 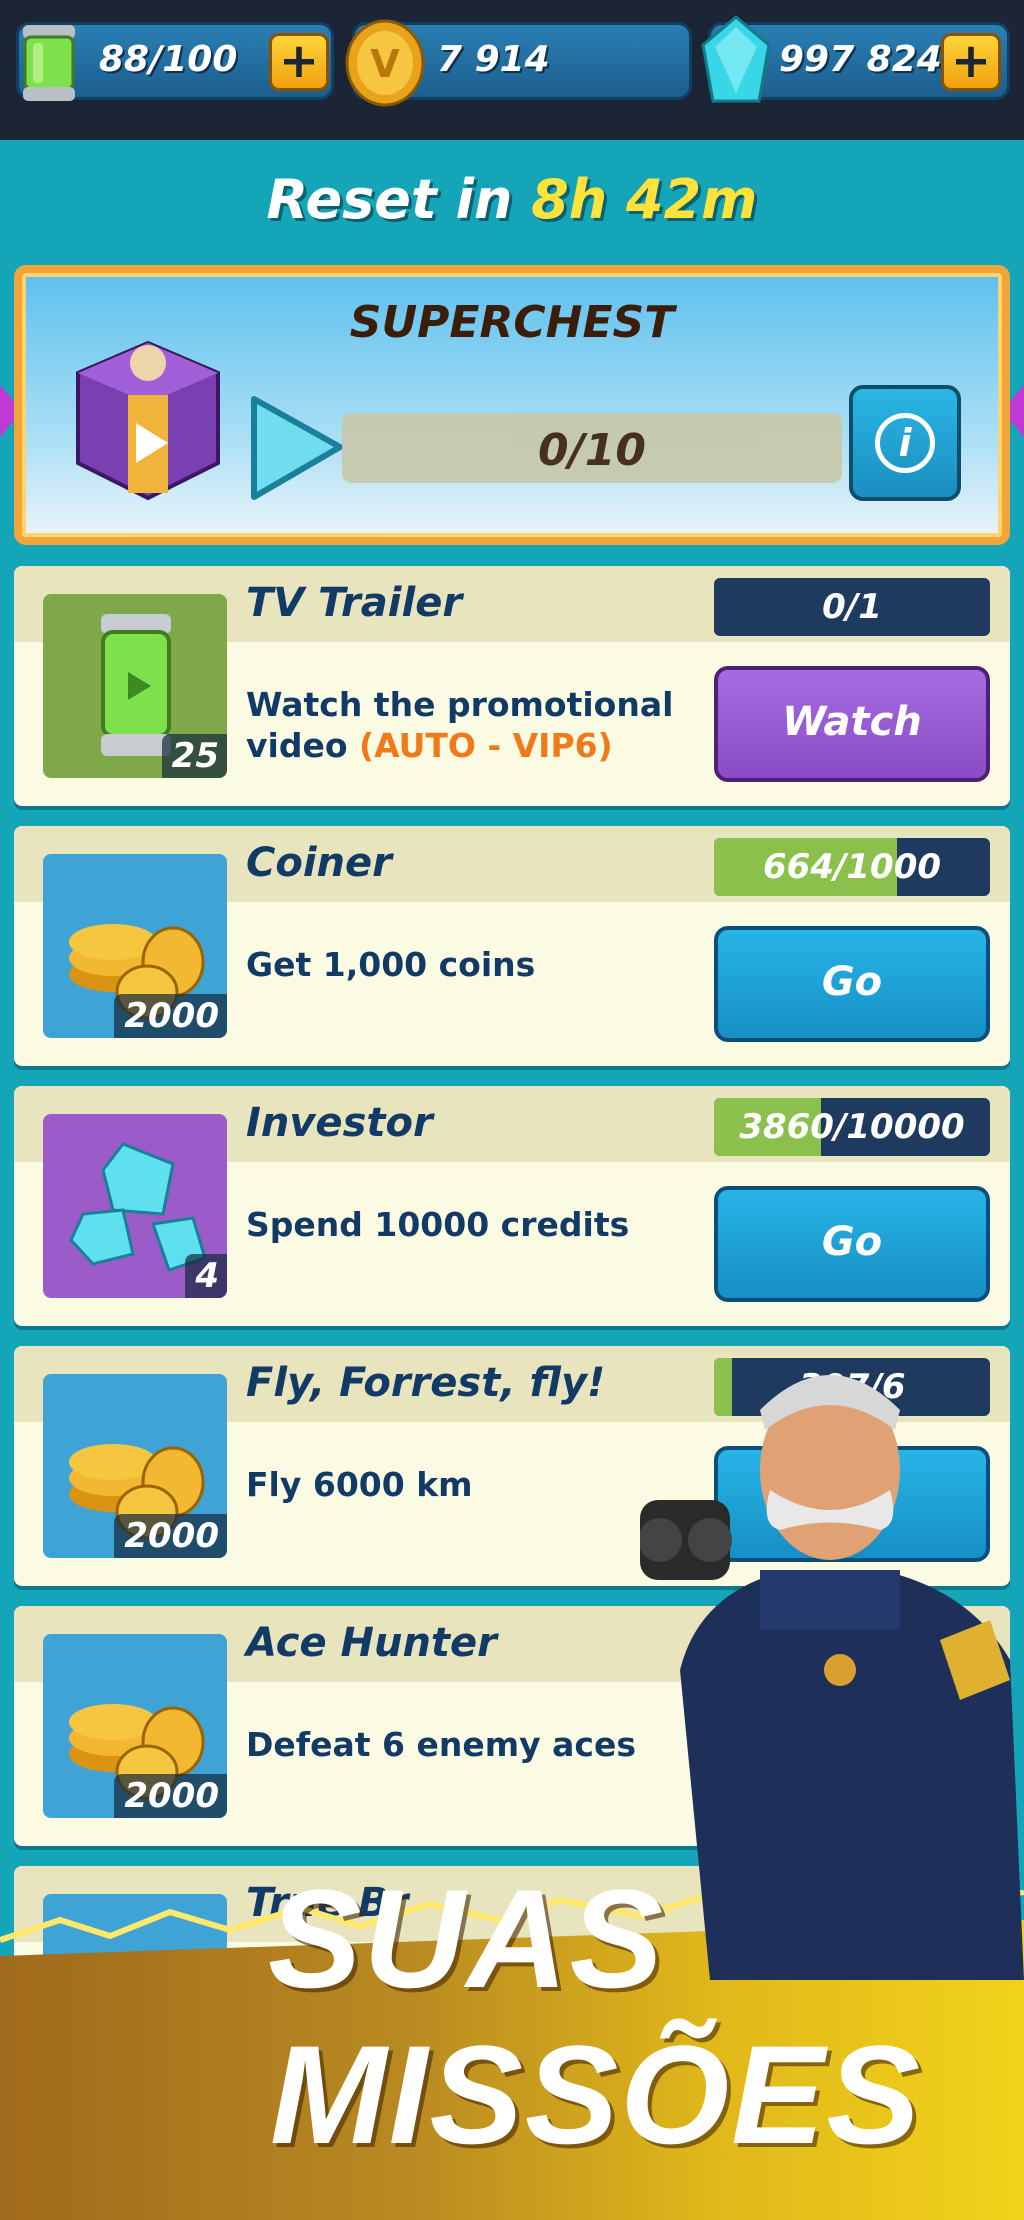 I want to click on banner-line-1: SUAS, so click(x=466, y=1938).